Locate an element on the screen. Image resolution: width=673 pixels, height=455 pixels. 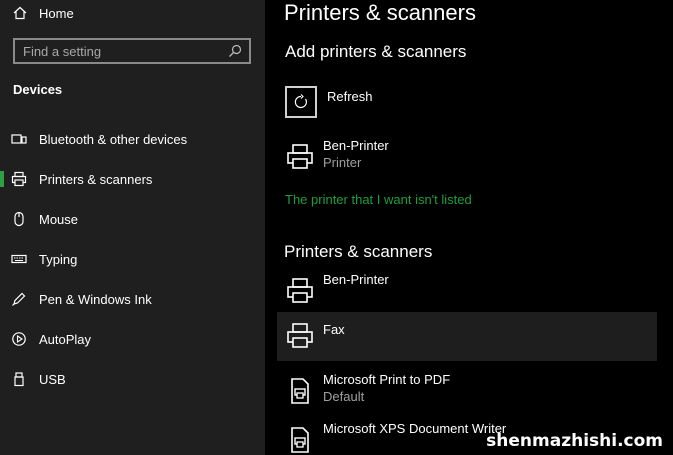
device-item-print-to-pdf: Microsoft Print to PDF Default is located at coordinates (467, 396).